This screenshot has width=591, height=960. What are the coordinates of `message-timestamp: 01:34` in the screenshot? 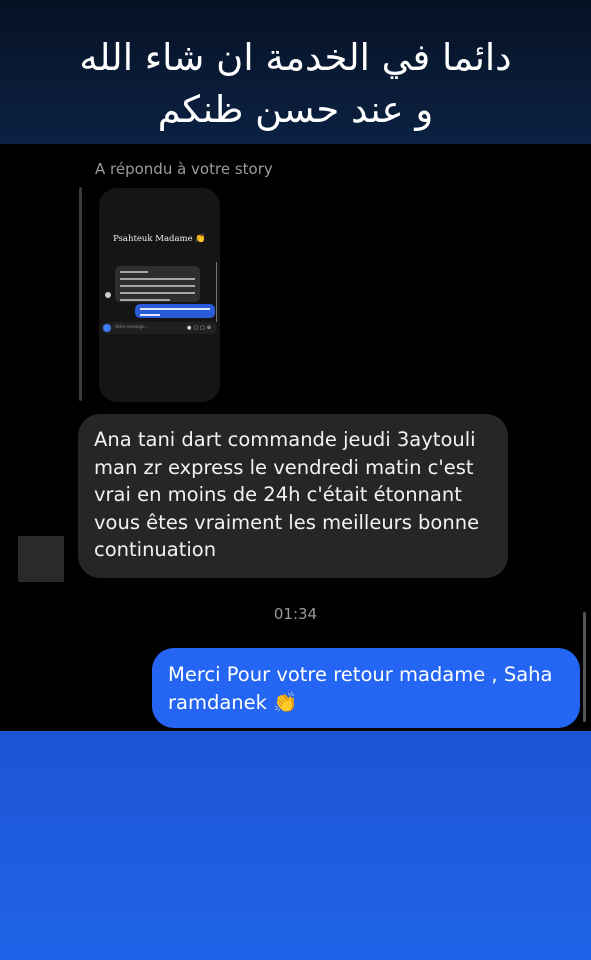 It's located at (295, 614).